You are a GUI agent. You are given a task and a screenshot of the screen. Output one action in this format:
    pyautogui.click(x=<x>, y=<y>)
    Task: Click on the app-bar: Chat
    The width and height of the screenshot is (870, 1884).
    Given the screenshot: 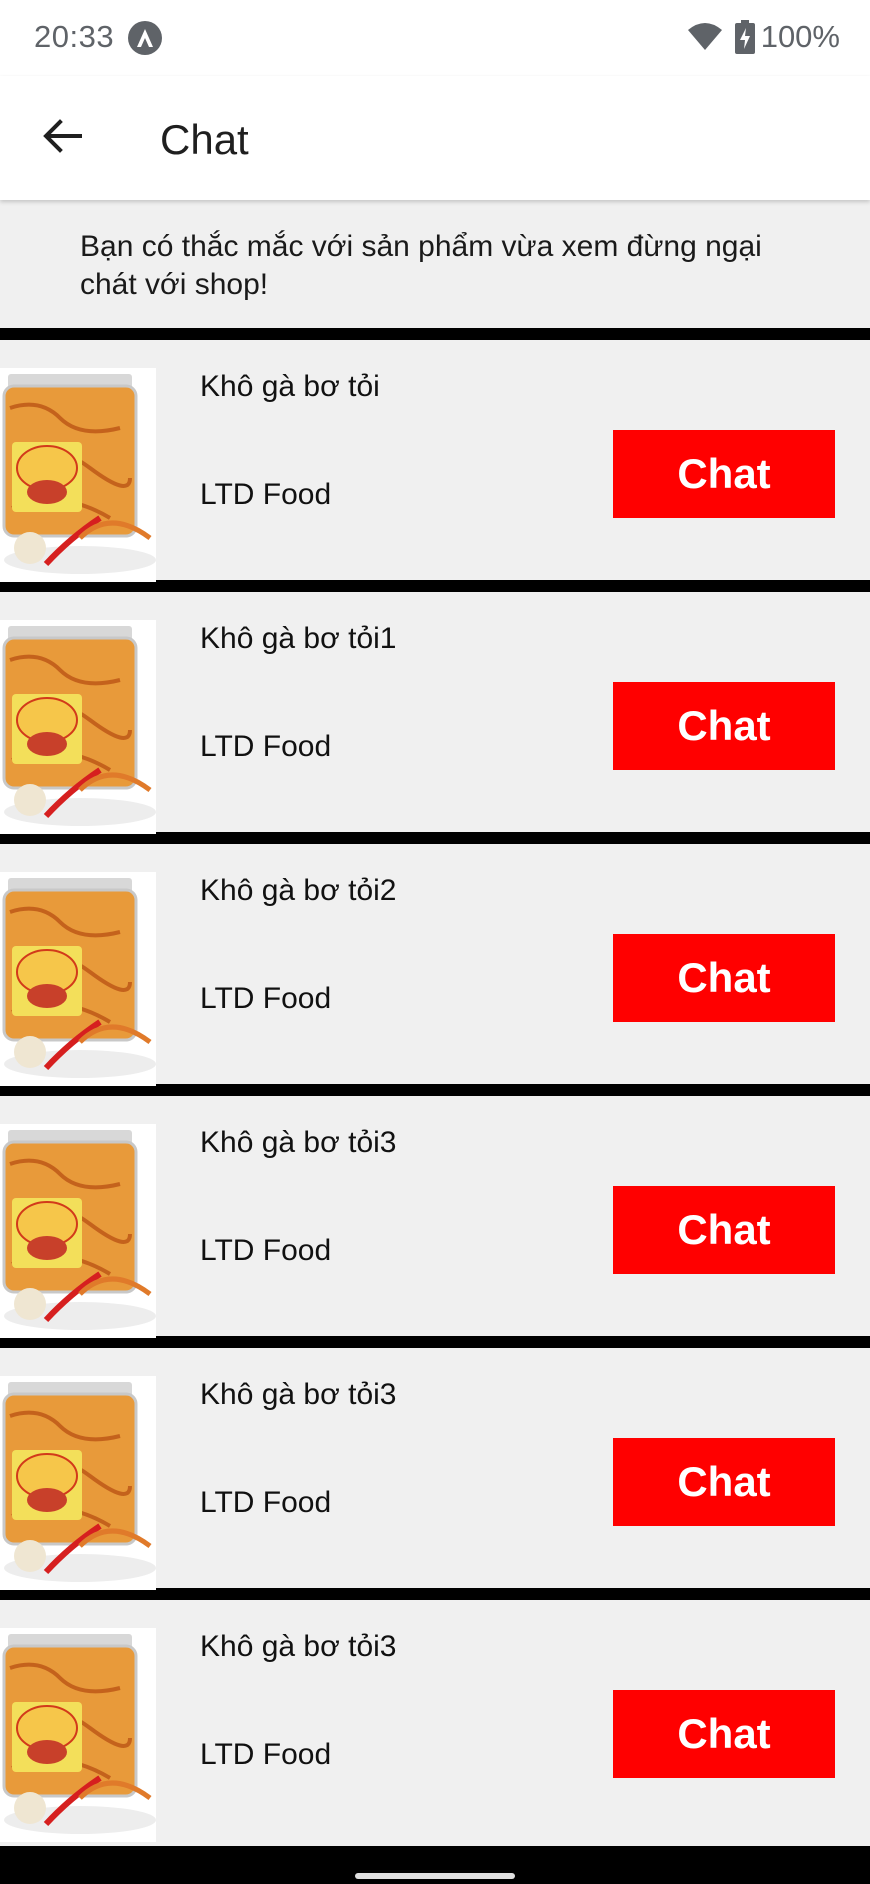 What is the action you would take?
    pyautogui.click(x=435, y=138)
    